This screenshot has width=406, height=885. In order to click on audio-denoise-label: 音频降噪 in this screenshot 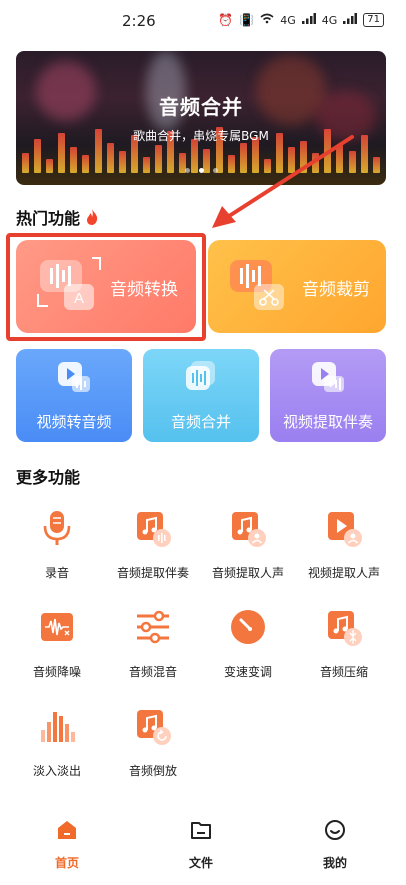, I will do `click(56, 672)`.